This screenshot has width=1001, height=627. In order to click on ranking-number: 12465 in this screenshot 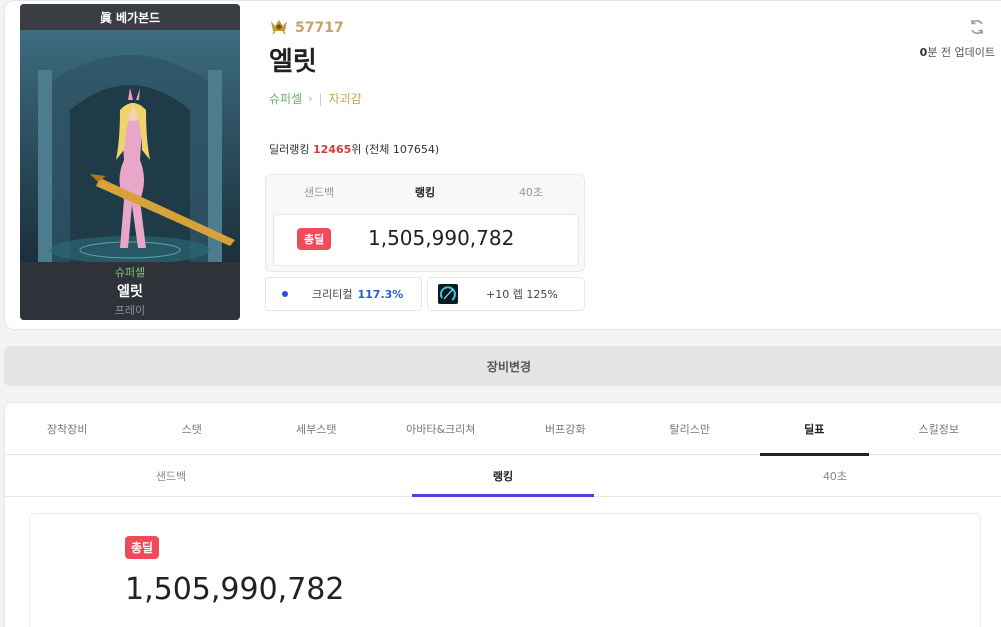, I will do `click(332, 149)`.